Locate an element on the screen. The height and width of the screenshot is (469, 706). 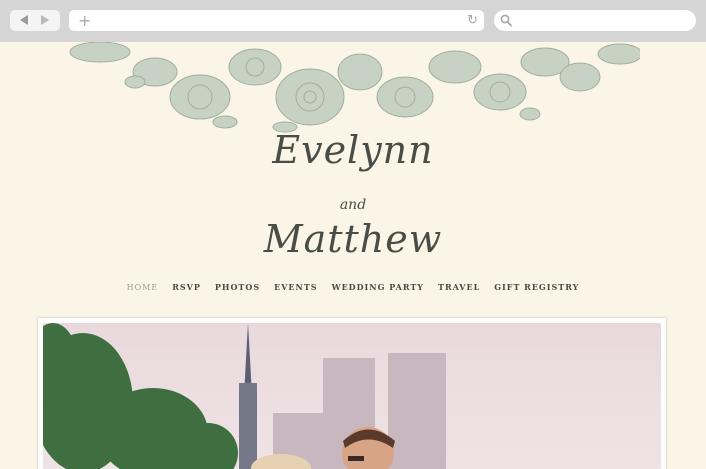
nav-rsvp: RSVP is located at coordinates (186, 287).